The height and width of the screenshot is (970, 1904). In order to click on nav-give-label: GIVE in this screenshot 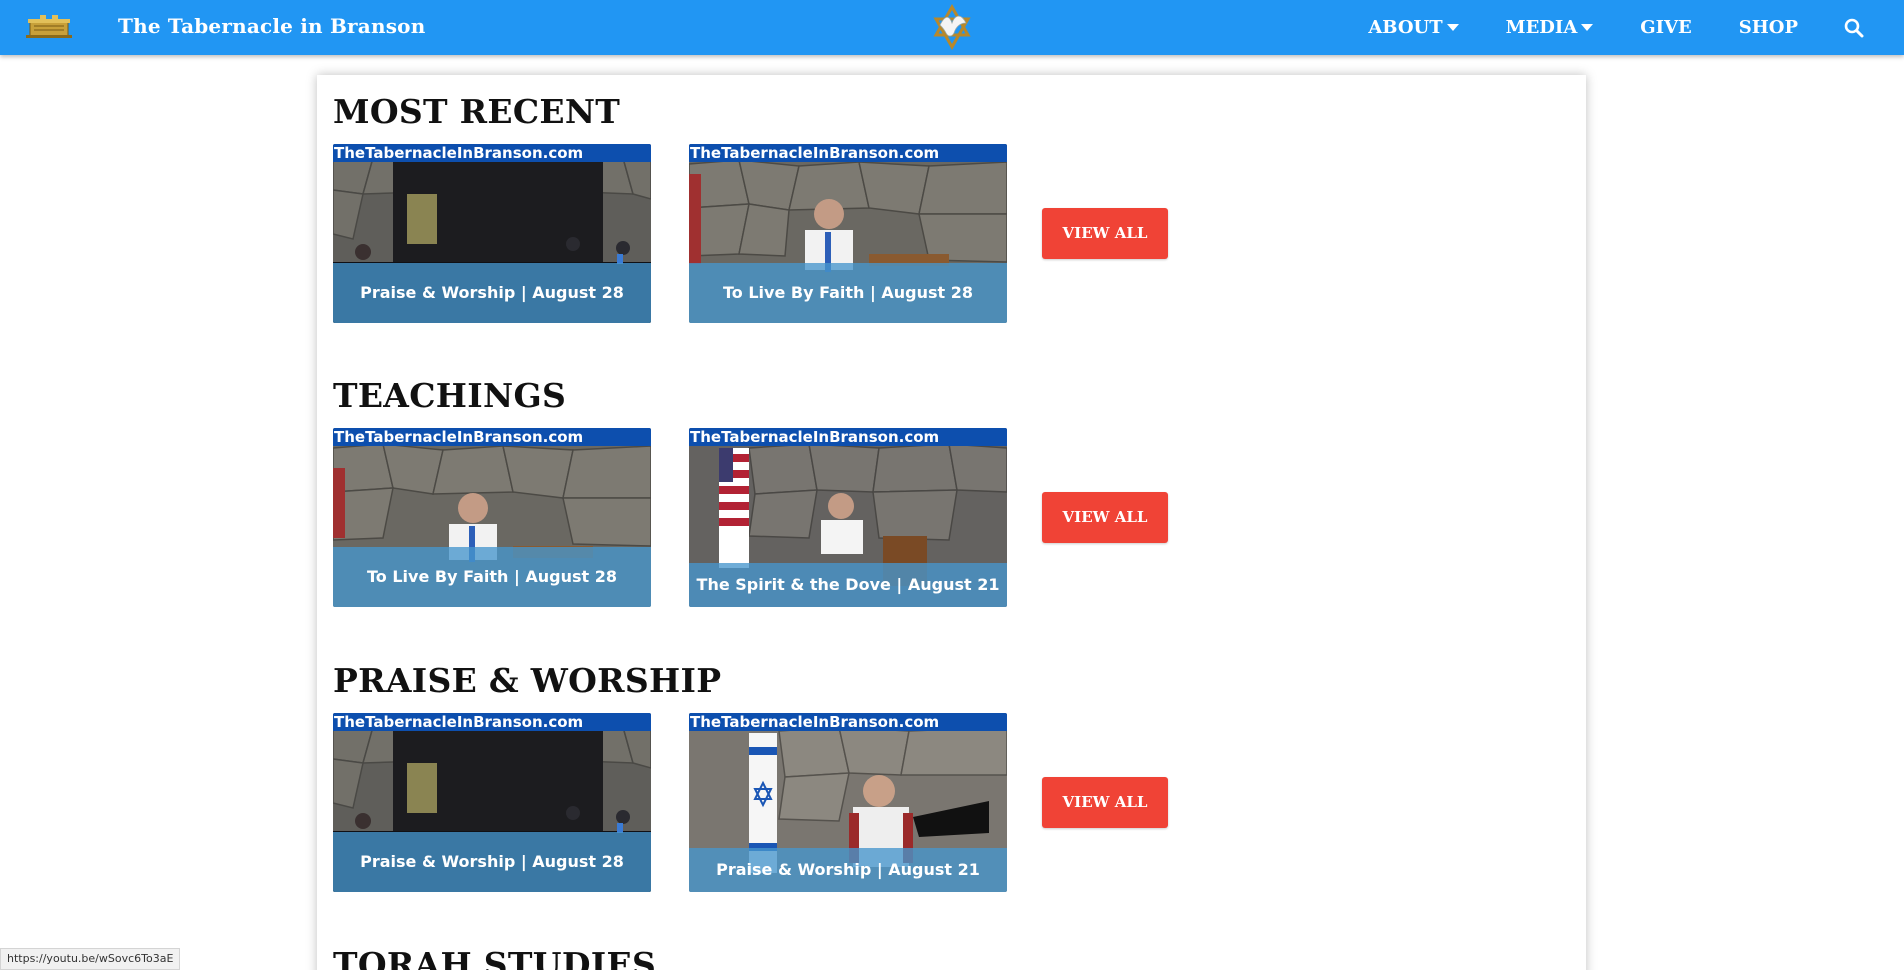, I will do `click(1665, 27)`.